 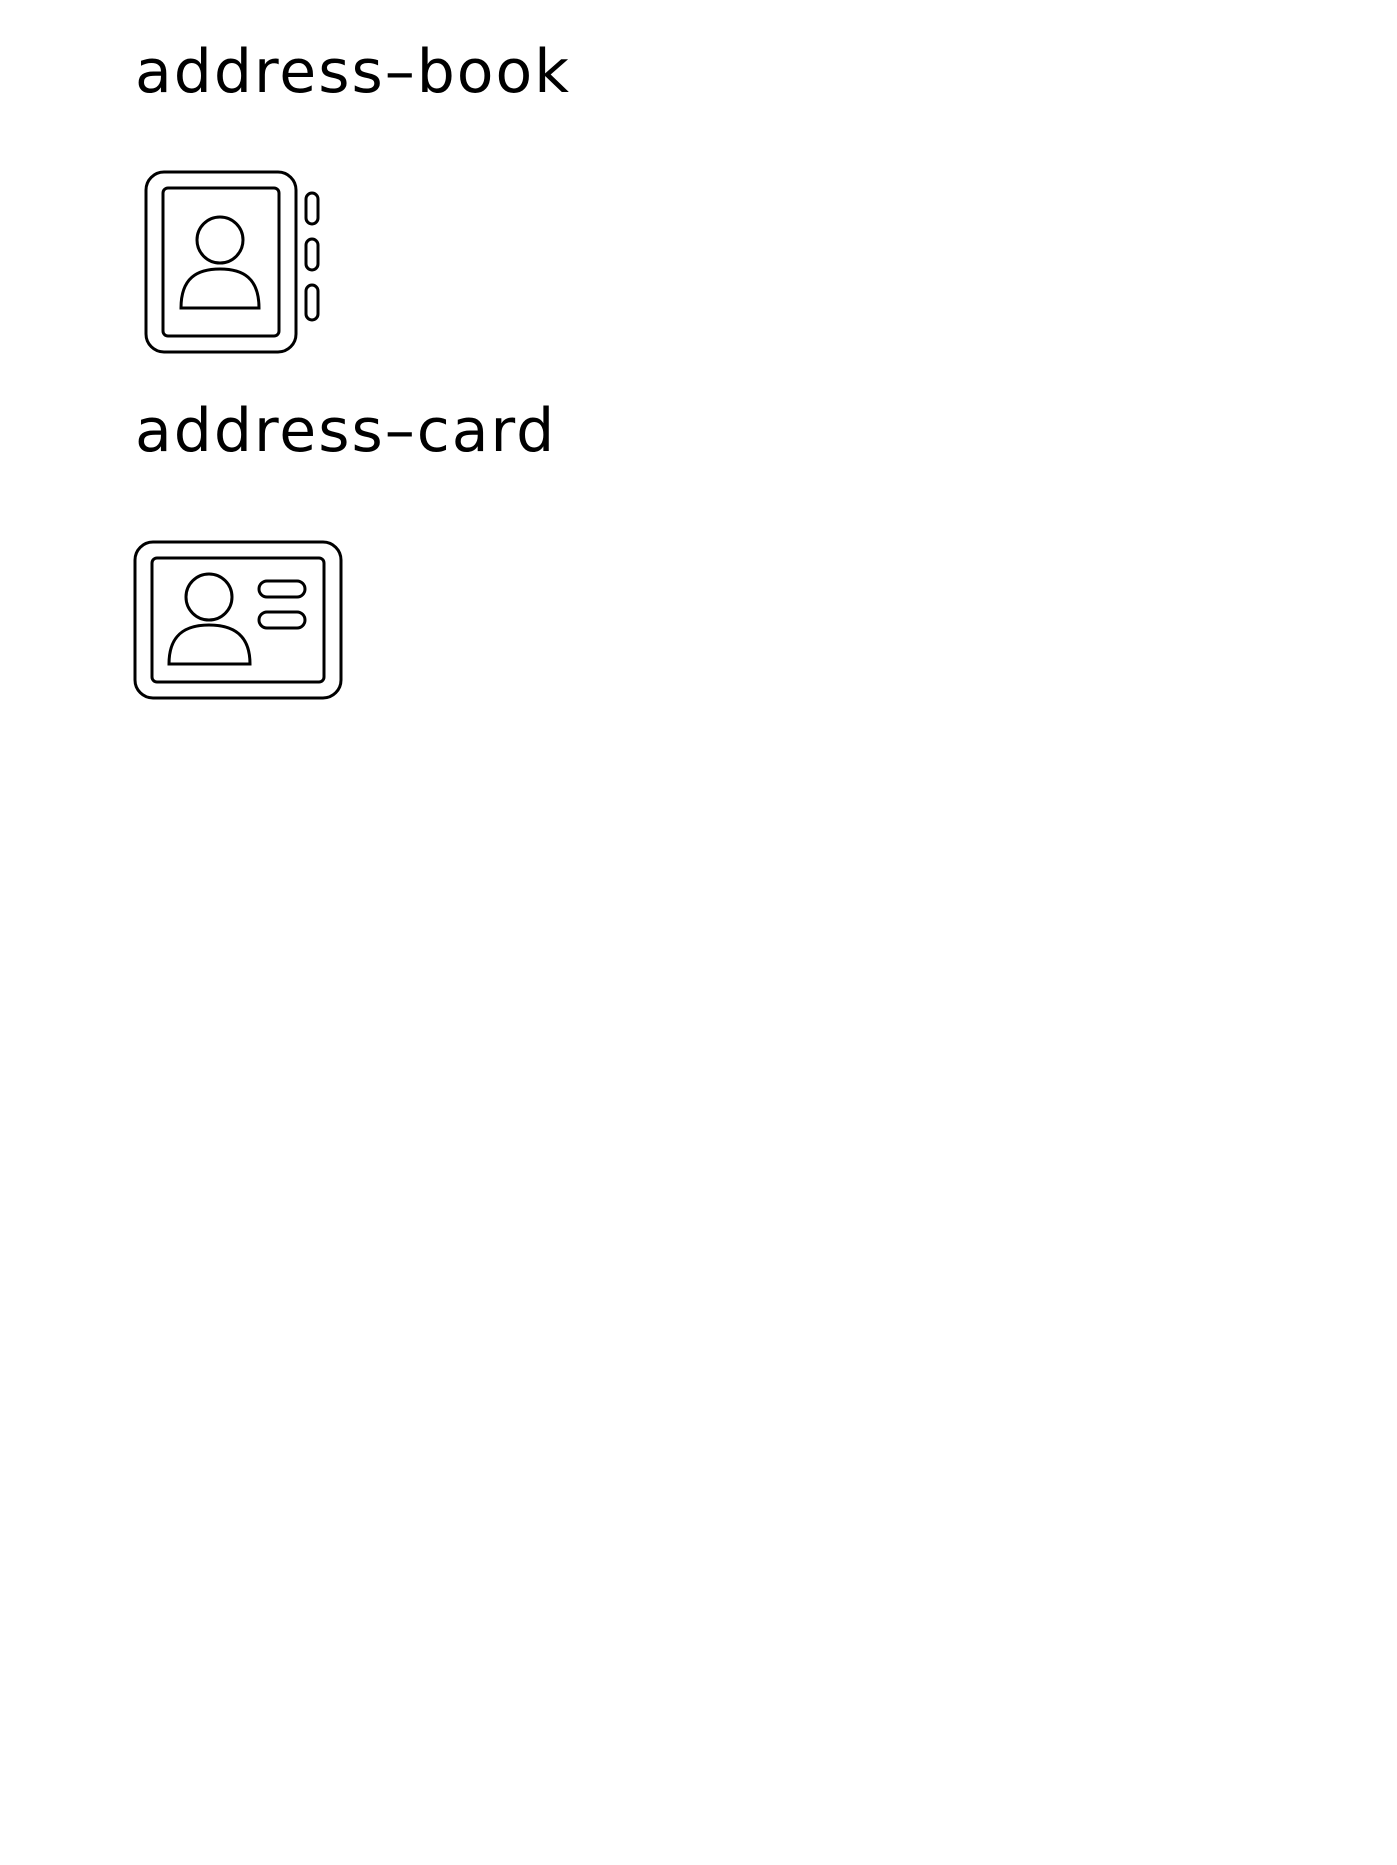 I want to click on address-card-label: address–card, so click(x=346, y=431).